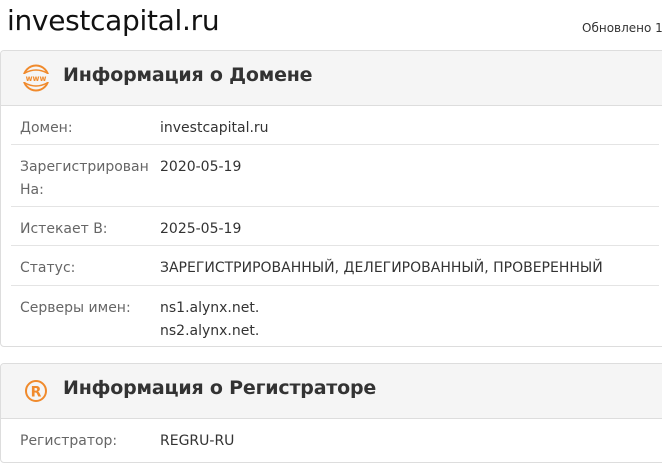 Image resolution: width=662 pixels, height=463 pixels. What do you see at coordinates (46, 128) in the screenshot?
I see `row-label: Домен:` at bounding box center [46, 128].